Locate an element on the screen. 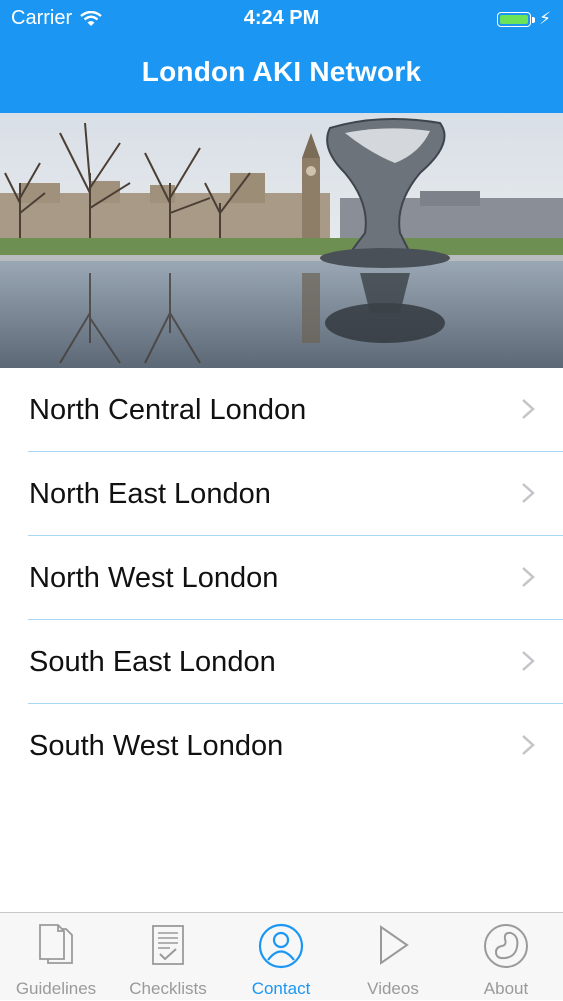  region-label: South East London is located at coordinates (152, 661).